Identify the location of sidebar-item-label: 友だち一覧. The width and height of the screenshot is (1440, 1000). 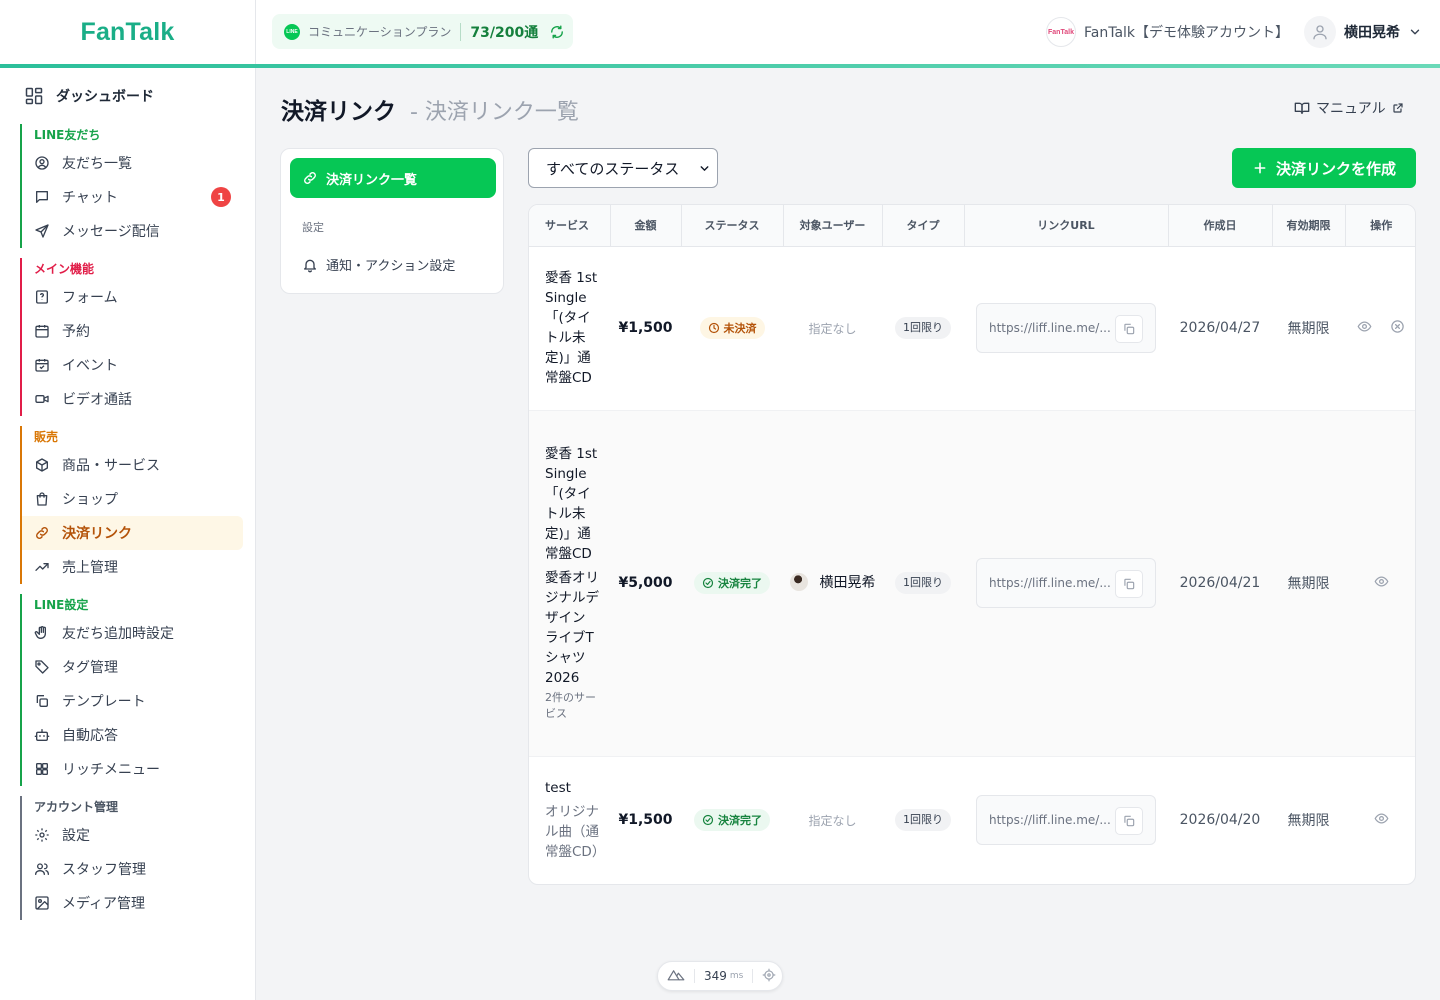
(97, 164).